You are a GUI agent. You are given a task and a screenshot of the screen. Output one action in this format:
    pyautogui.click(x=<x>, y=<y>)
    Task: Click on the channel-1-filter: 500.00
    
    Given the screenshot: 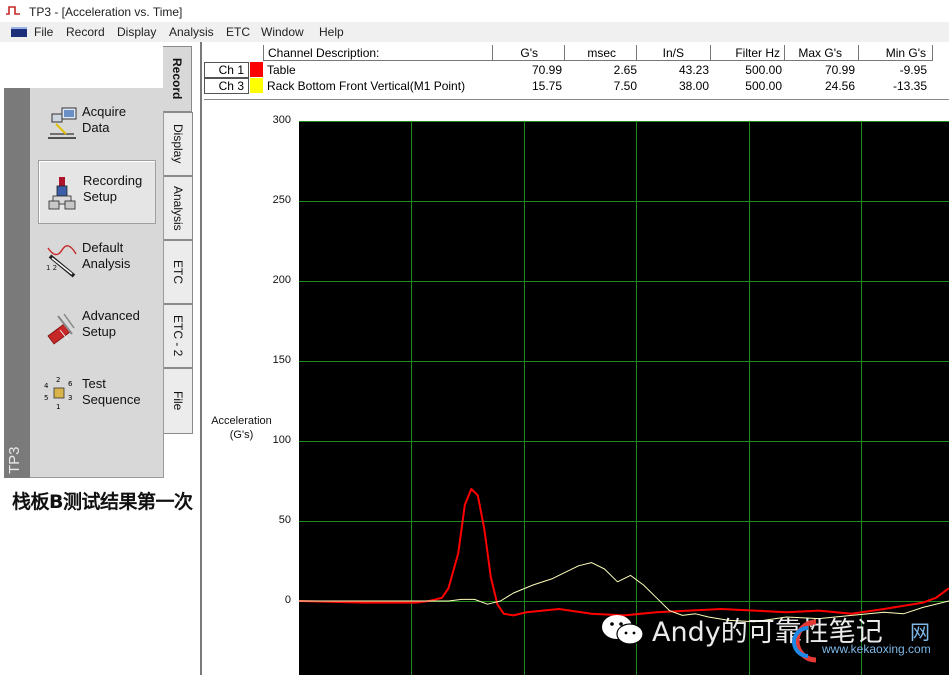 What is the action you would take?
    pyautogui.click(x=763, y=70)
    